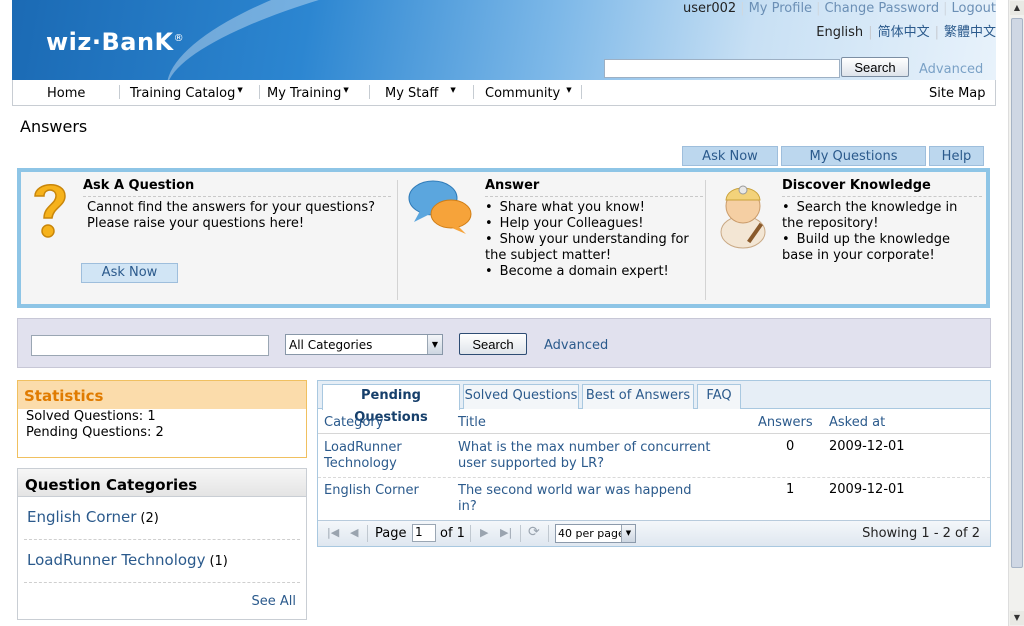 This screenshot has height=626, width=1024. What do you see at coordinates (881, 8) in the screenshot?
I see `change-password-link: Change Password` at bounding box center [881, 8].